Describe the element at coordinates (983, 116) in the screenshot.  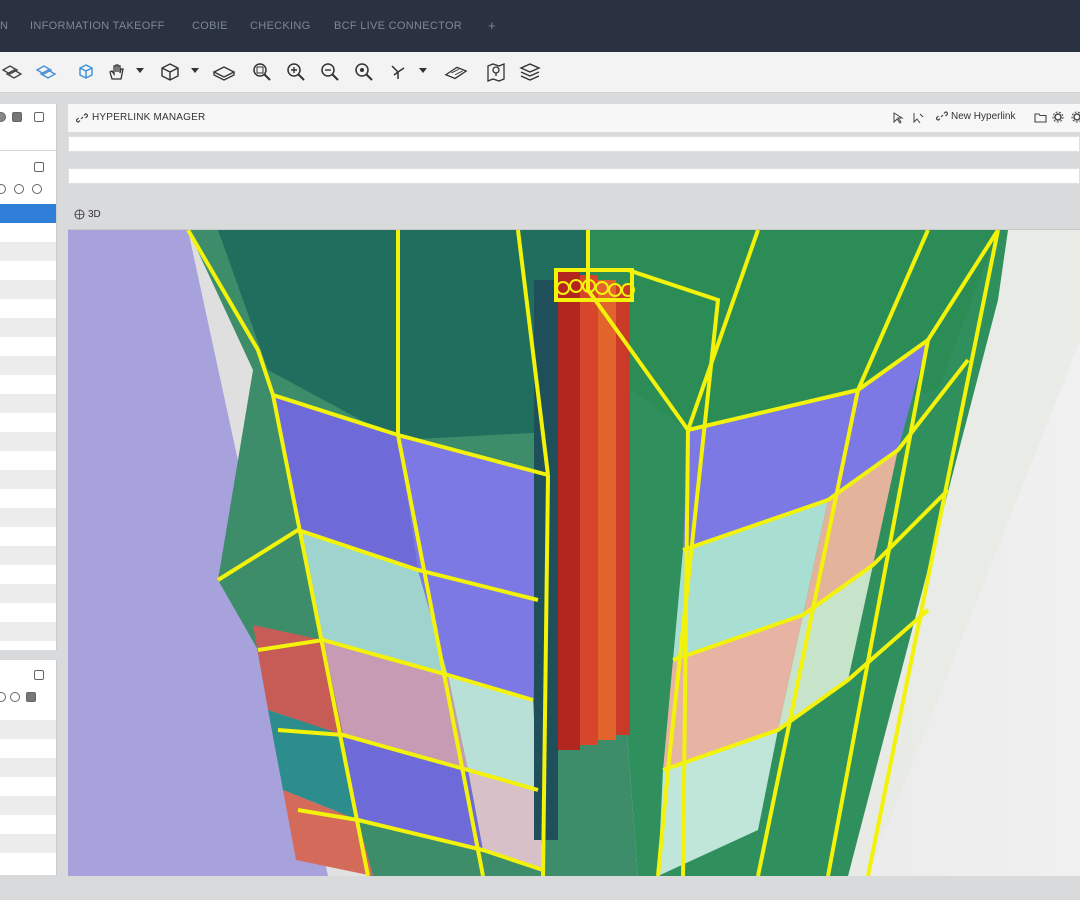
I see `new-hyperlink-label: New Hyperlink` at that location.